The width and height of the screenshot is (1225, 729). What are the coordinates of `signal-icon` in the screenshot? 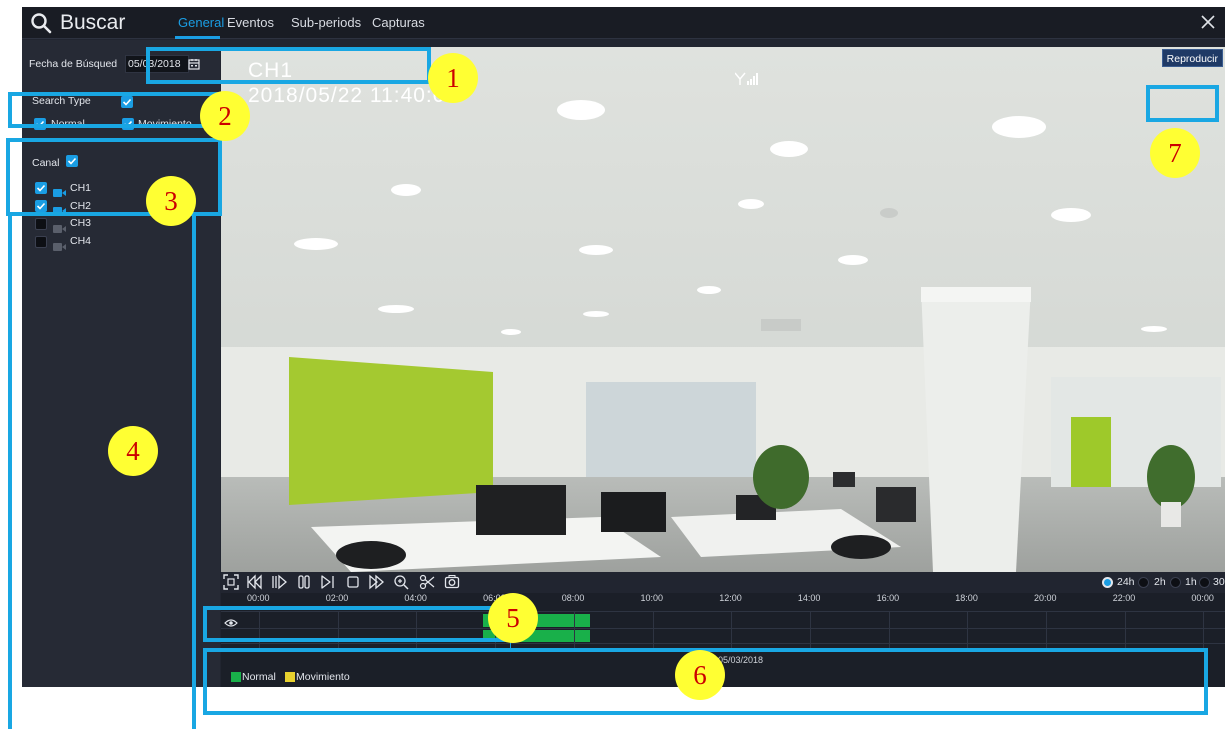 It's located at (746, 79).